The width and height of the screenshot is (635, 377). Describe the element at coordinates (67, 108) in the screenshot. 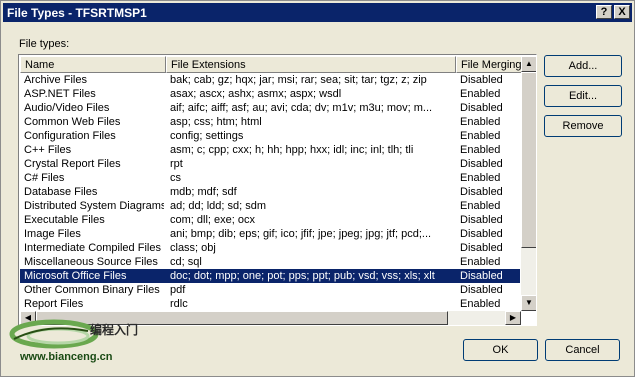

I see `file-type-name: Audio/Video Files` at that location.